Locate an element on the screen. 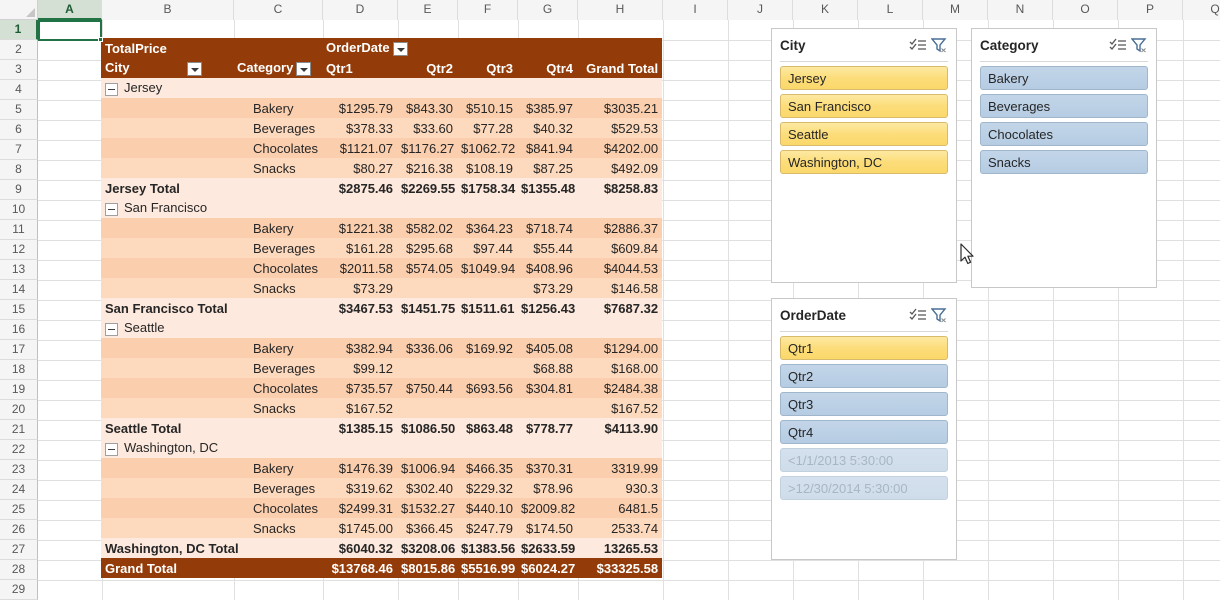 The height and width of the screenshot is (600, 1220). slicer-item-city-seattle: Seattle is located at coordinates (864, 134).